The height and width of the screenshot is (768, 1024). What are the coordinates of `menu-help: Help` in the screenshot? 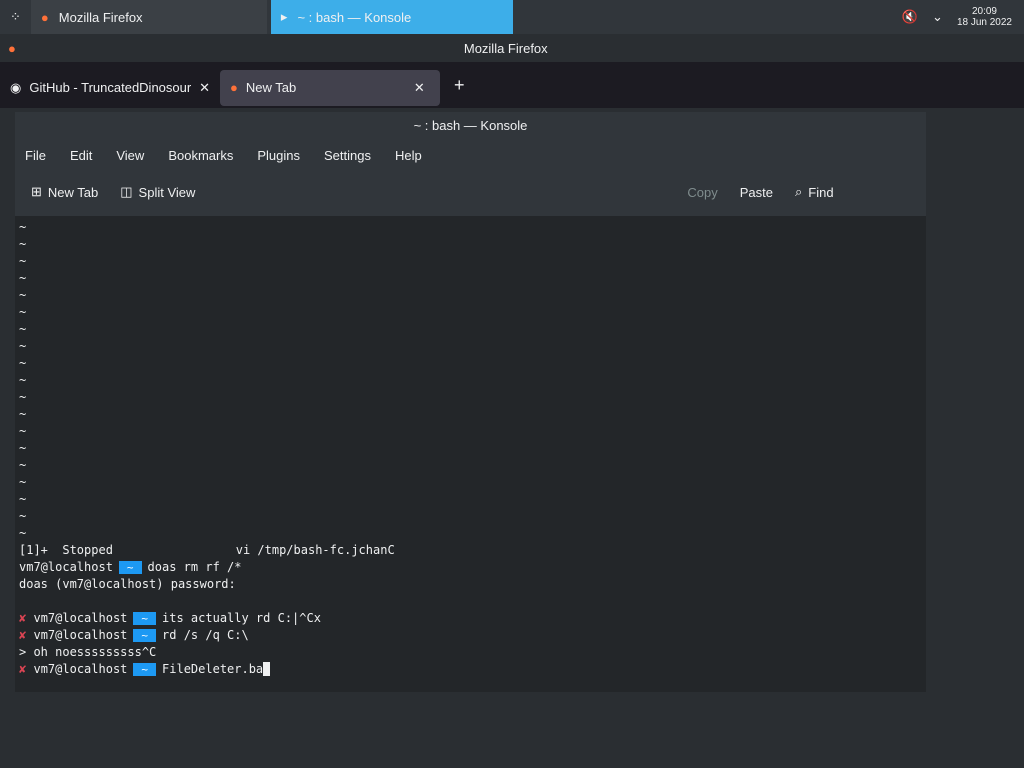 It's located at (408, 155).